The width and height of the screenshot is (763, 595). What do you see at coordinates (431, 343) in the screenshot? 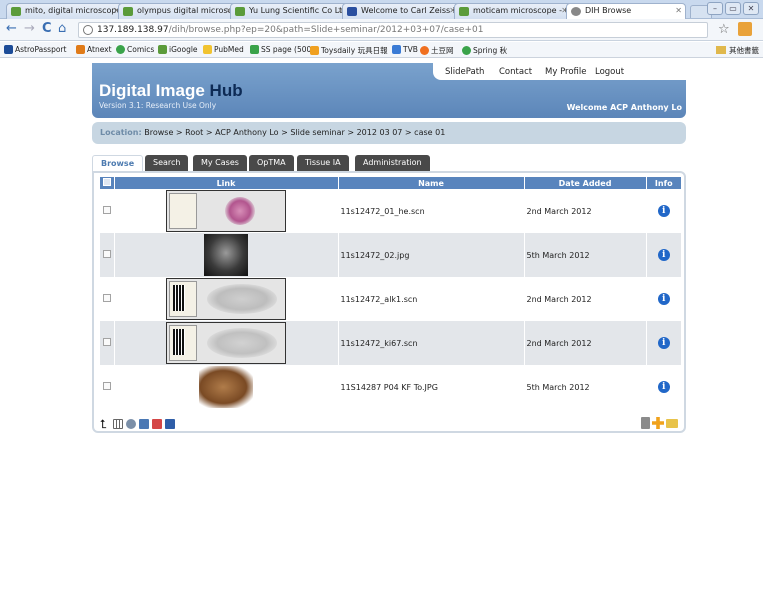
I see `file-name: 11s12472_ki67.scn` at bounding box center [431, 343].